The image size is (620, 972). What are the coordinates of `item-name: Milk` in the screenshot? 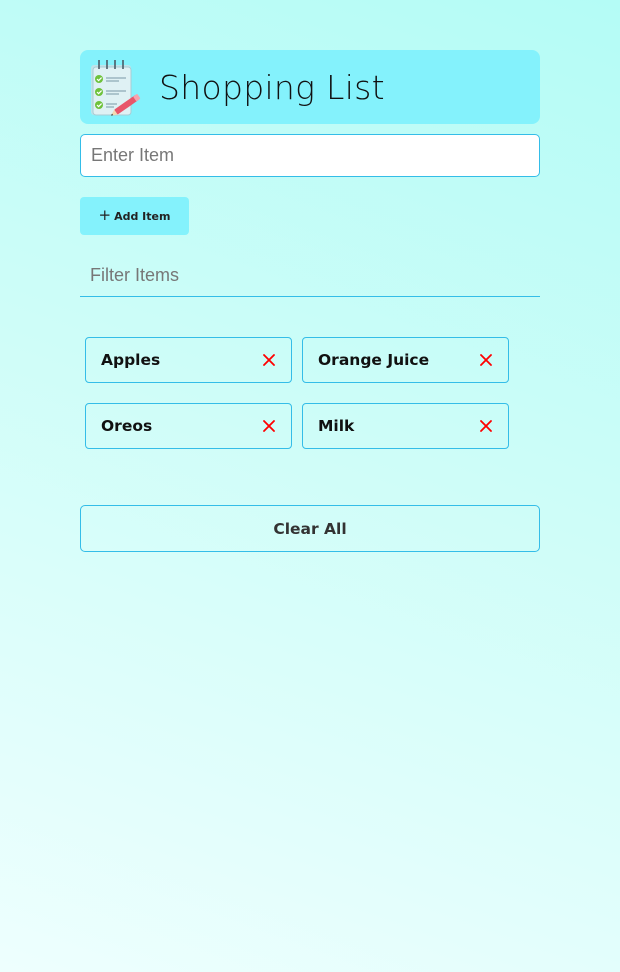 It's located at (336, 426).